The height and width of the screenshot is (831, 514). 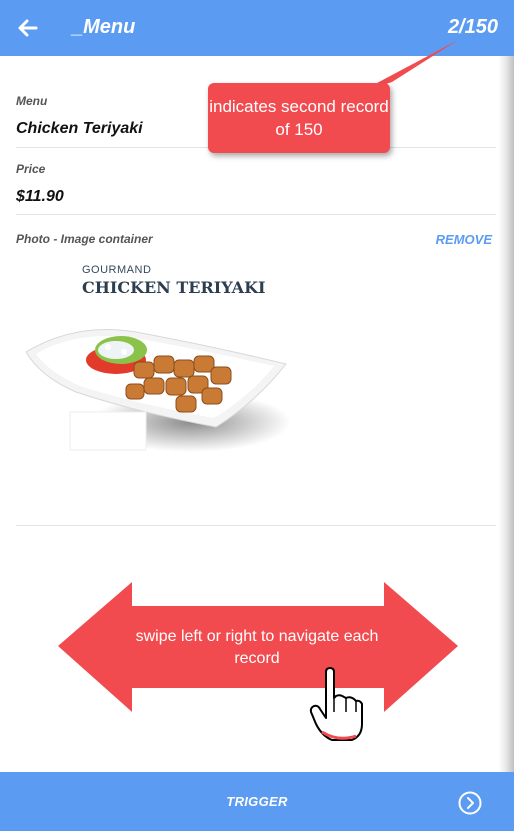 I want to click on swipe-double-arrow, so click(x=258, y=647).